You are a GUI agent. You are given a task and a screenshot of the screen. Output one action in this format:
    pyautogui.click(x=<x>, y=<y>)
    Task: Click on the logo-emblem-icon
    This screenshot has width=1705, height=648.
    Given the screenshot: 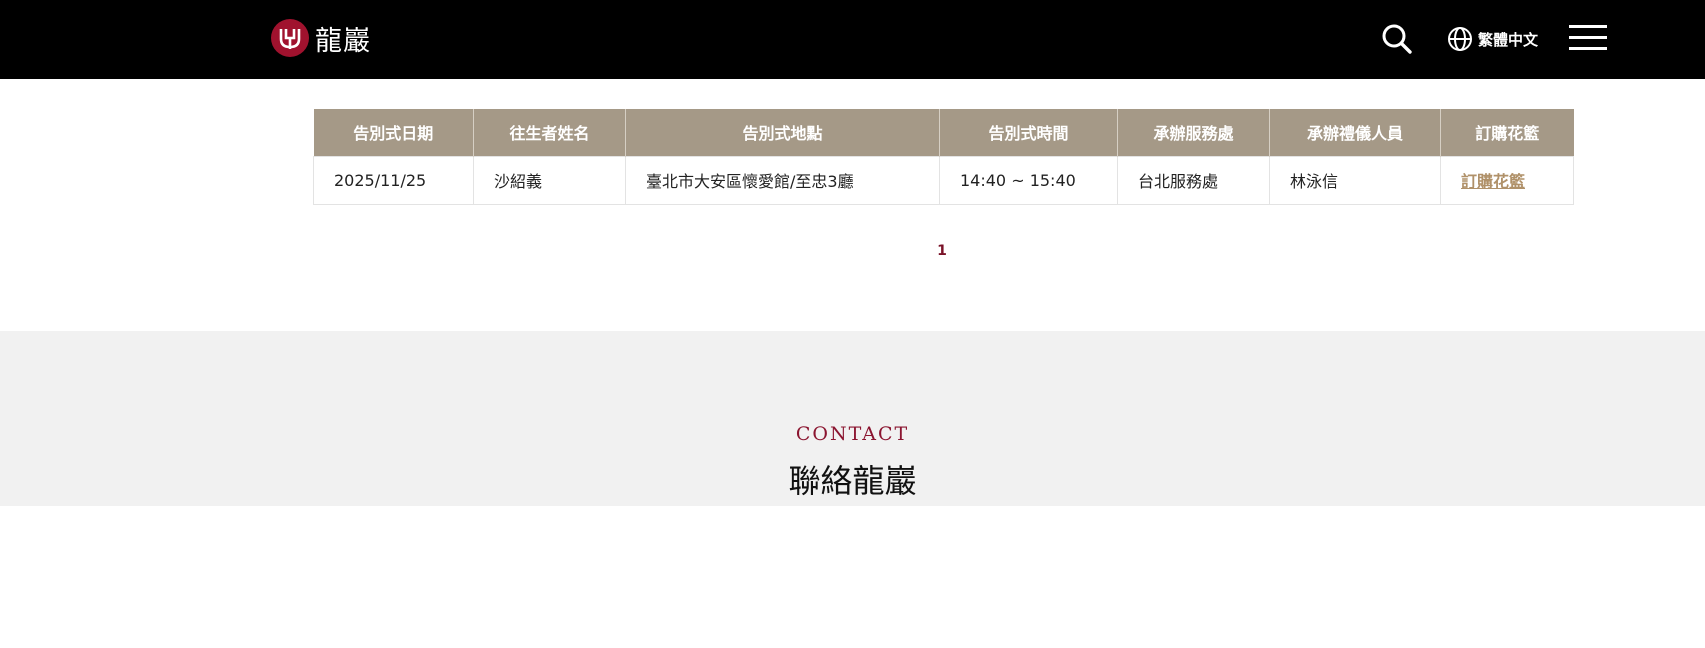 What is the action you would take?
    pyautogui.click(x=290, y=38)
    